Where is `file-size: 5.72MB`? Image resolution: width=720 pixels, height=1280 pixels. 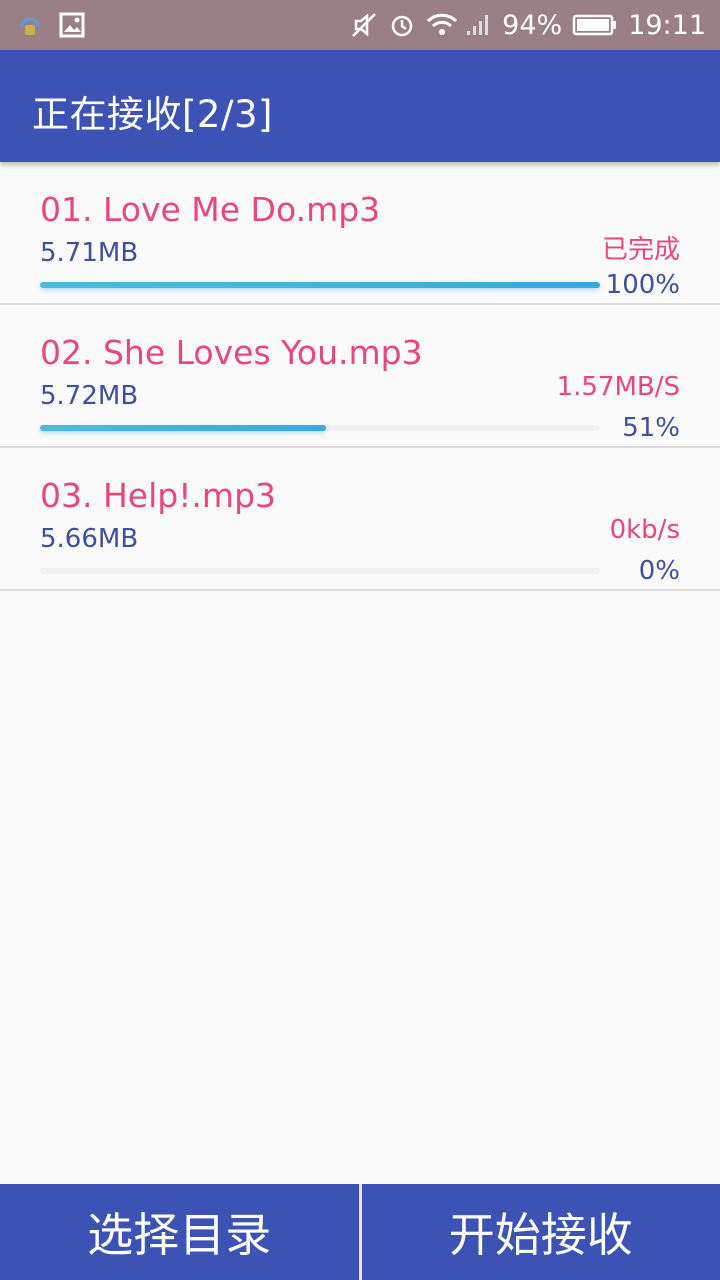
file-size: 5.72MB is located at coordinates (89, 396).